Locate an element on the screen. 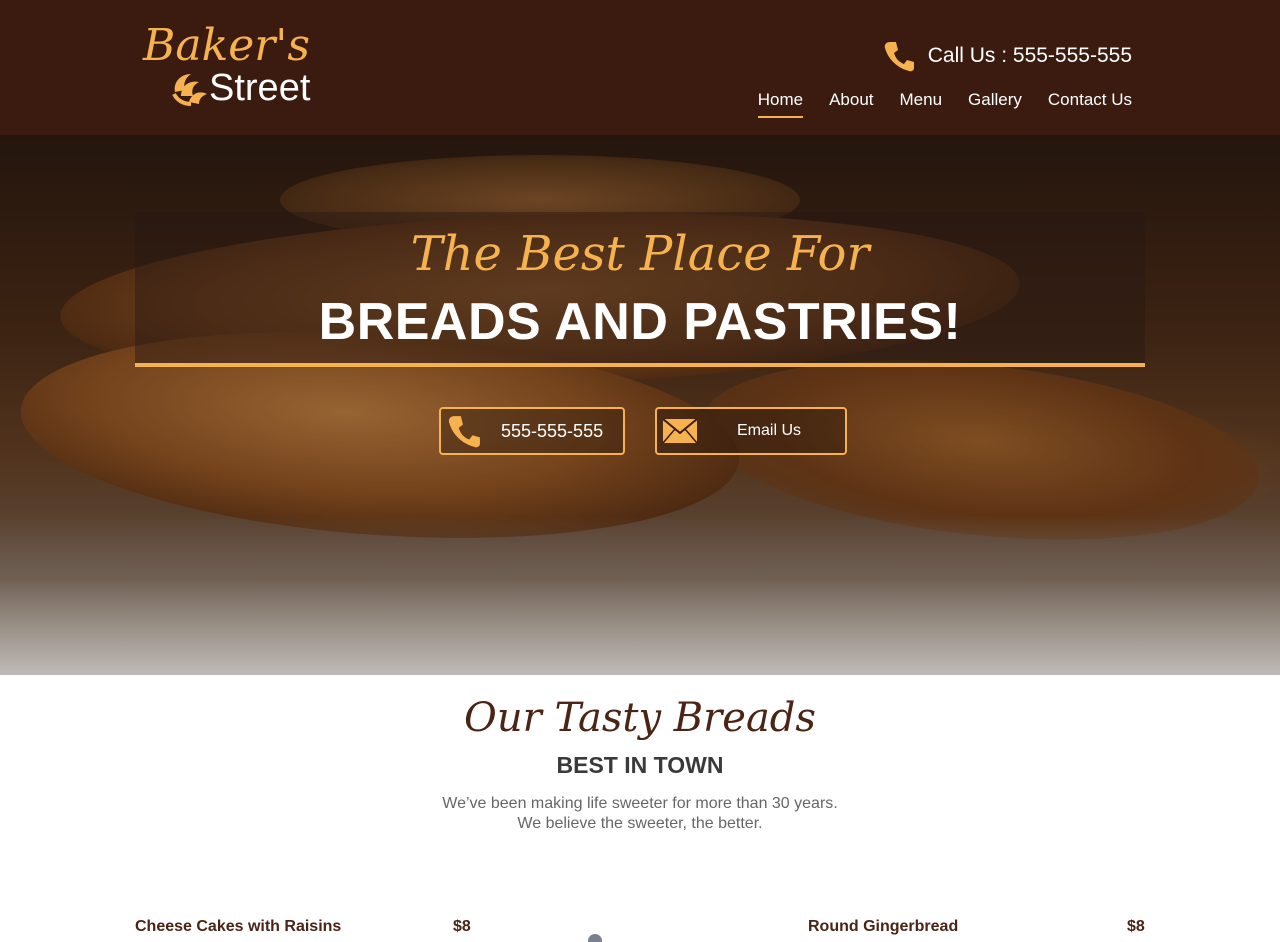 The height and width of the screenshot is (942, 1280). email-button: Email Us is located at coordinates (751, 431).